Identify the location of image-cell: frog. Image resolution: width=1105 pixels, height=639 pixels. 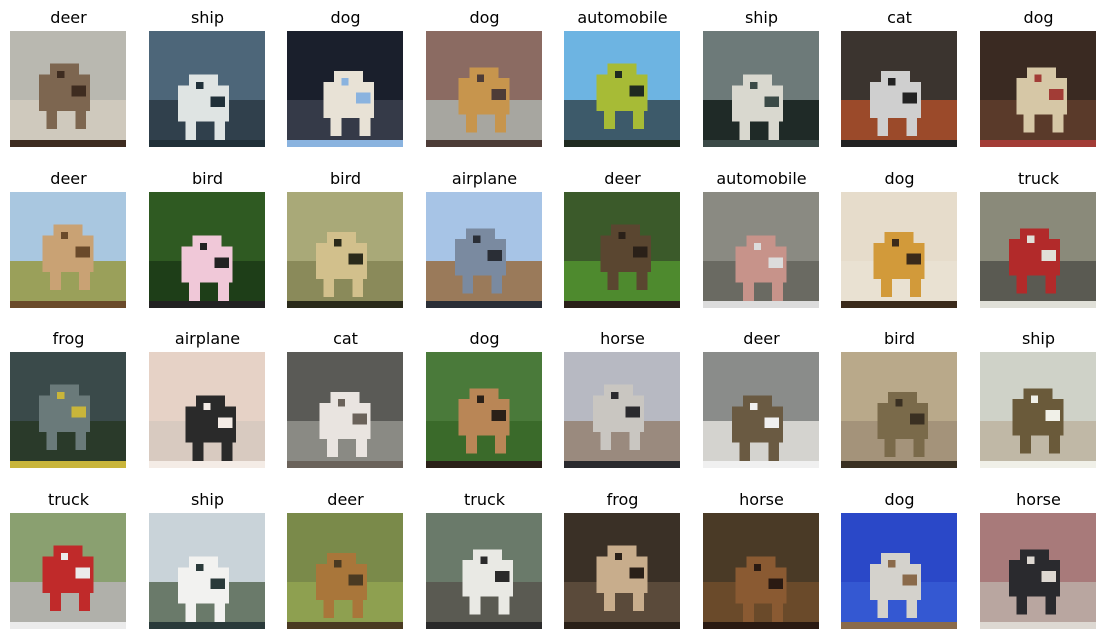
(68, 398).